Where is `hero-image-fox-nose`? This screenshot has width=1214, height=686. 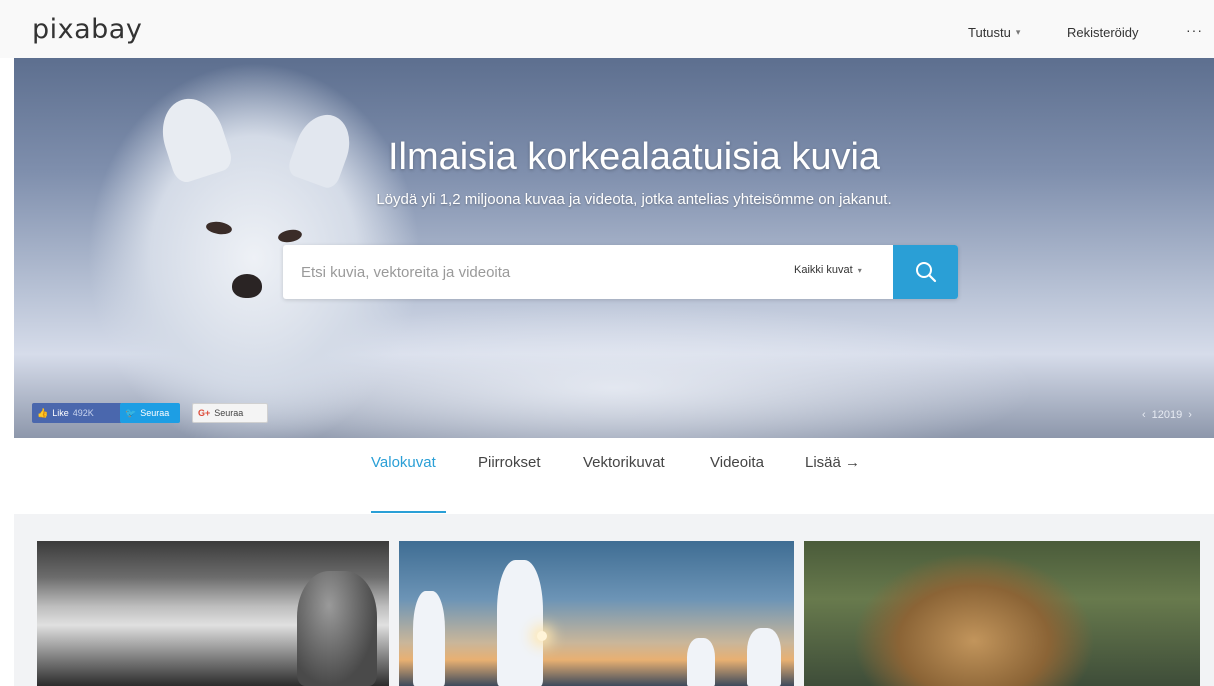
hero-image-fox-nose is located at coordinates (247, 286).